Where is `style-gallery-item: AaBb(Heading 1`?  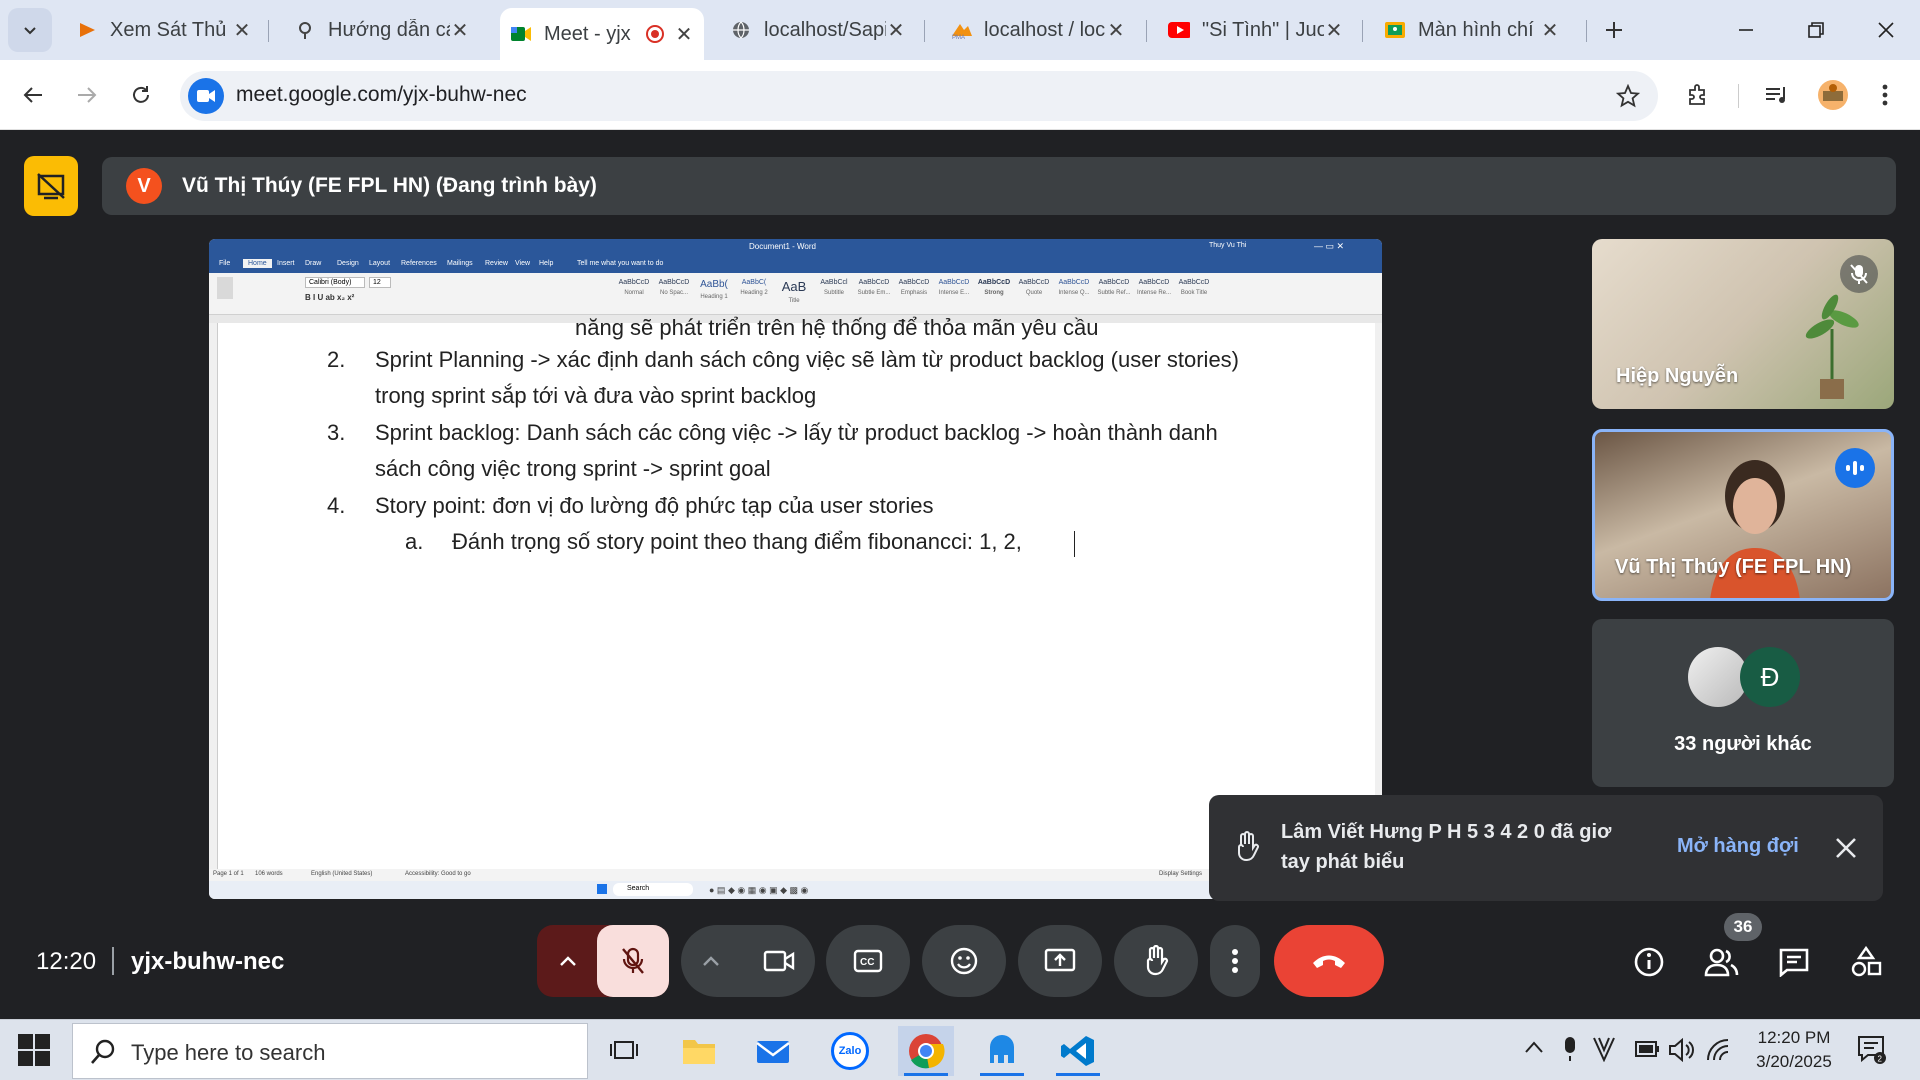
style-gallery-item: AaBb(Heading 1 is located at coordinates (714, 293).